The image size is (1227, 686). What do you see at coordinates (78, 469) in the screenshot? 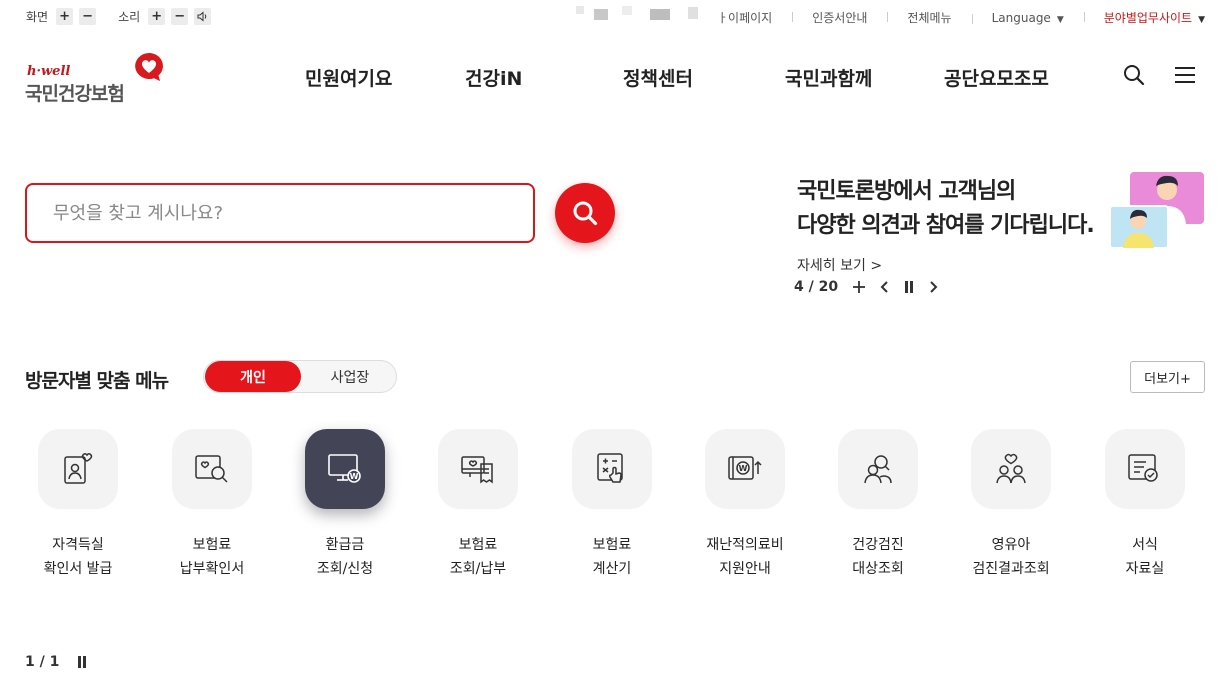
I see `id-card-heart-icon` at bounding box center [78, 469].